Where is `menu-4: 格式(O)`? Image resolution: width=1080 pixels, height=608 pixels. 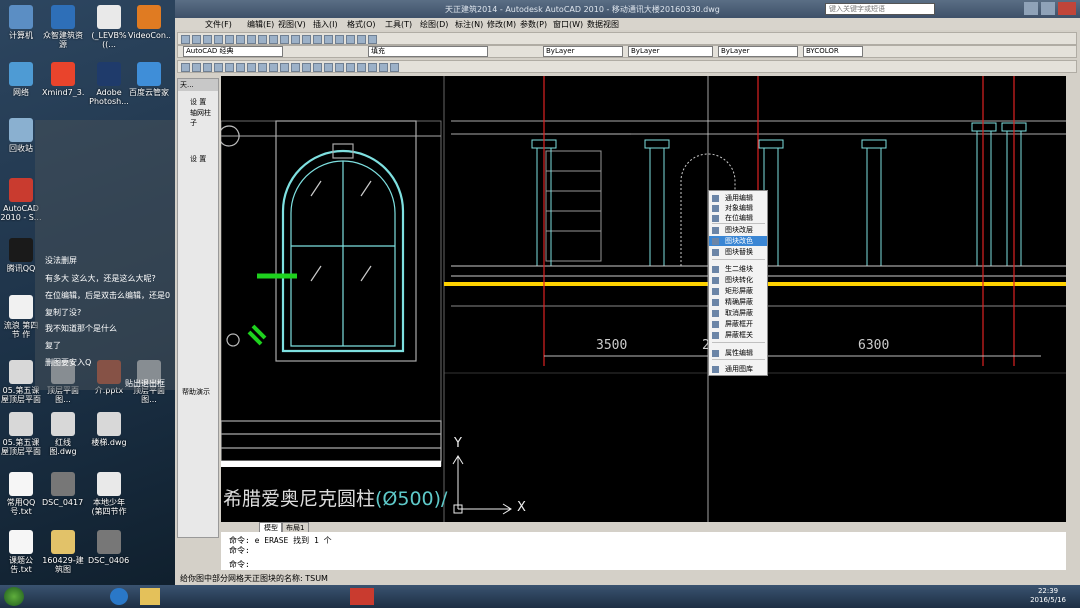 menu-4: 格式(O) is located at coordinates (361, 24).